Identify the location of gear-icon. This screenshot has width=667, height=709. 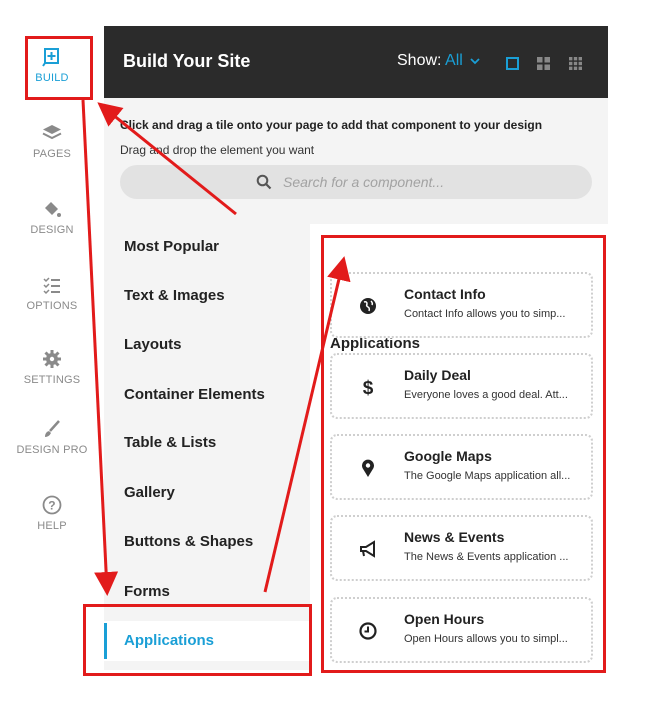
(52, 359).